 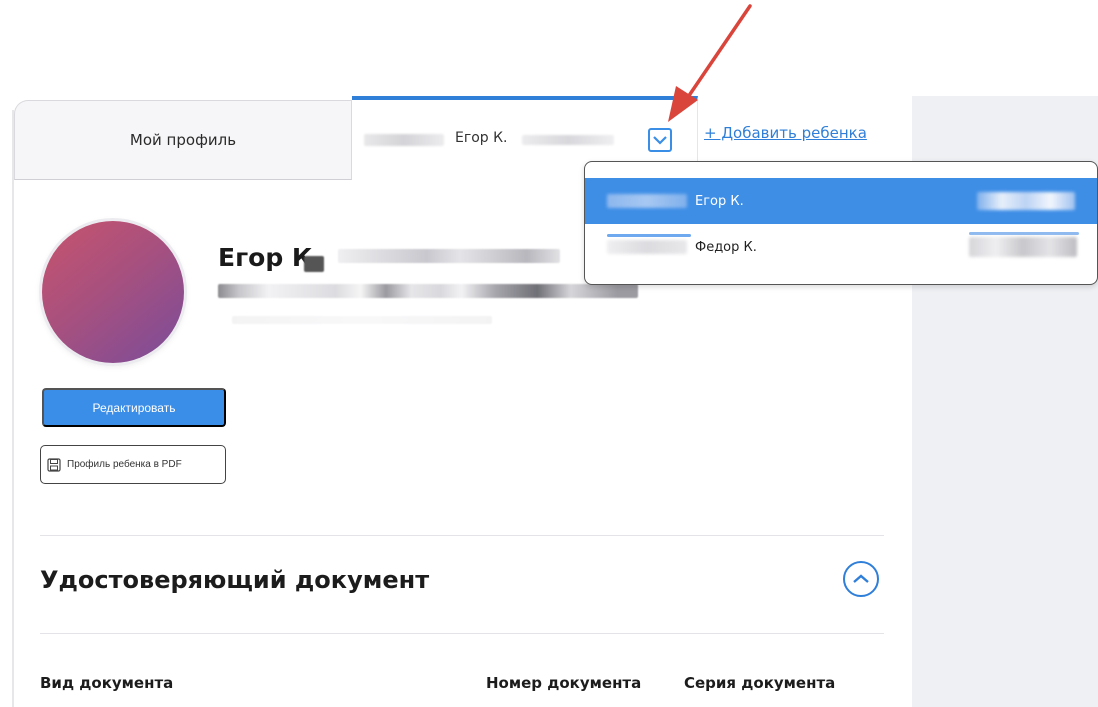 What do you see at coordinates (481, 138) in the screenshot?
I see `tab-child-label: Егор К.` at bounding box center [481, 138].